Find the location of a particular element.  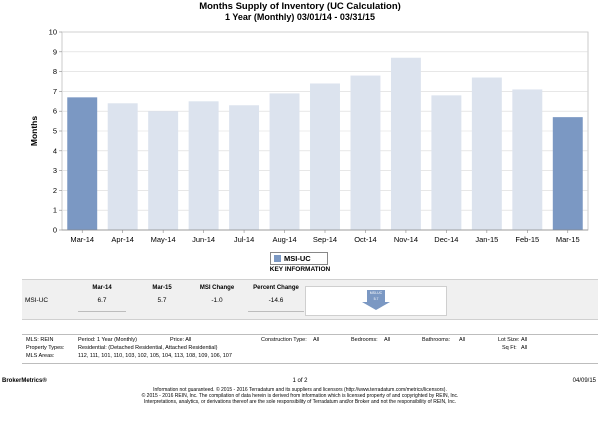

y-axis-label: Months is located at coordinates (34, 131).